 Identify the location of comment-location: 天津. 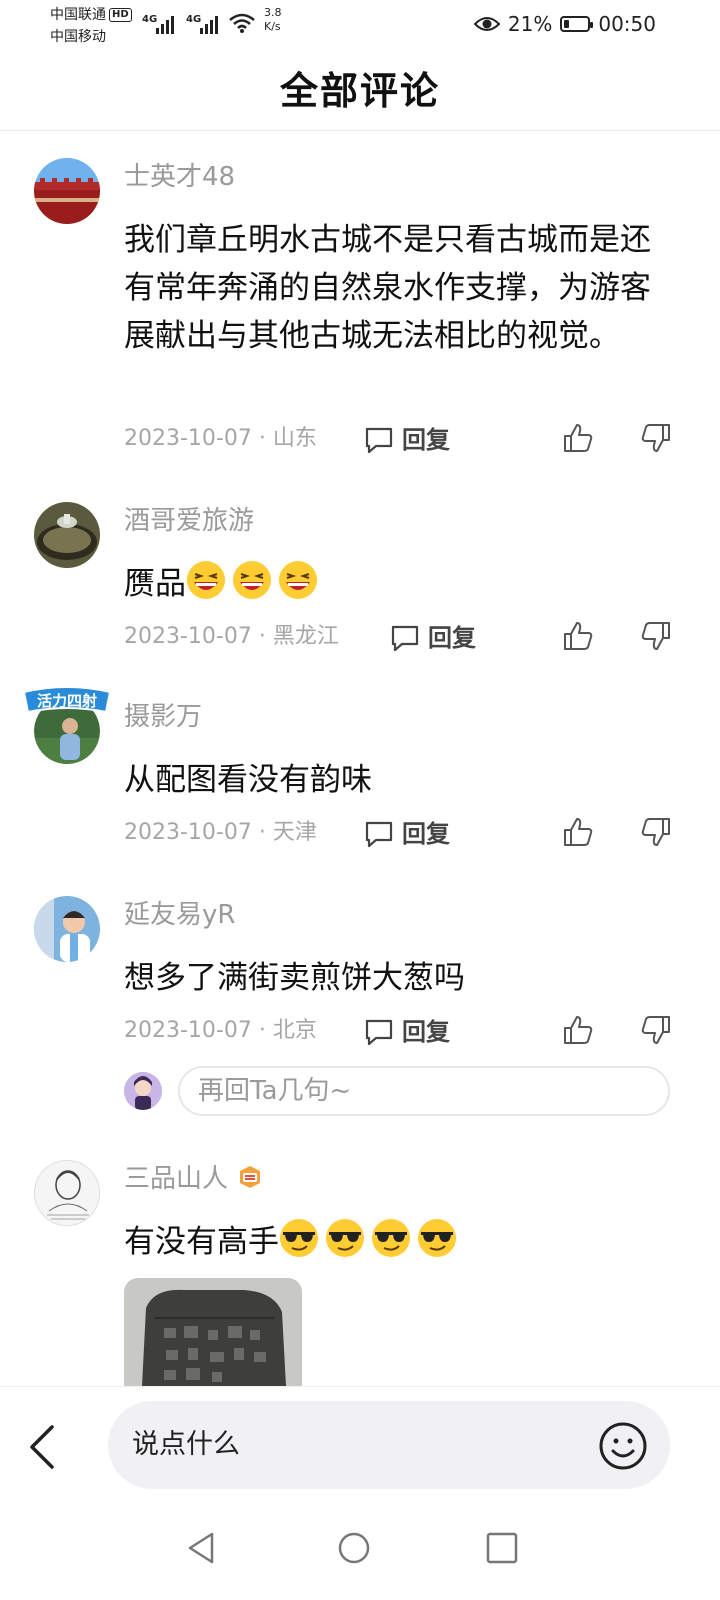
(294, 832).